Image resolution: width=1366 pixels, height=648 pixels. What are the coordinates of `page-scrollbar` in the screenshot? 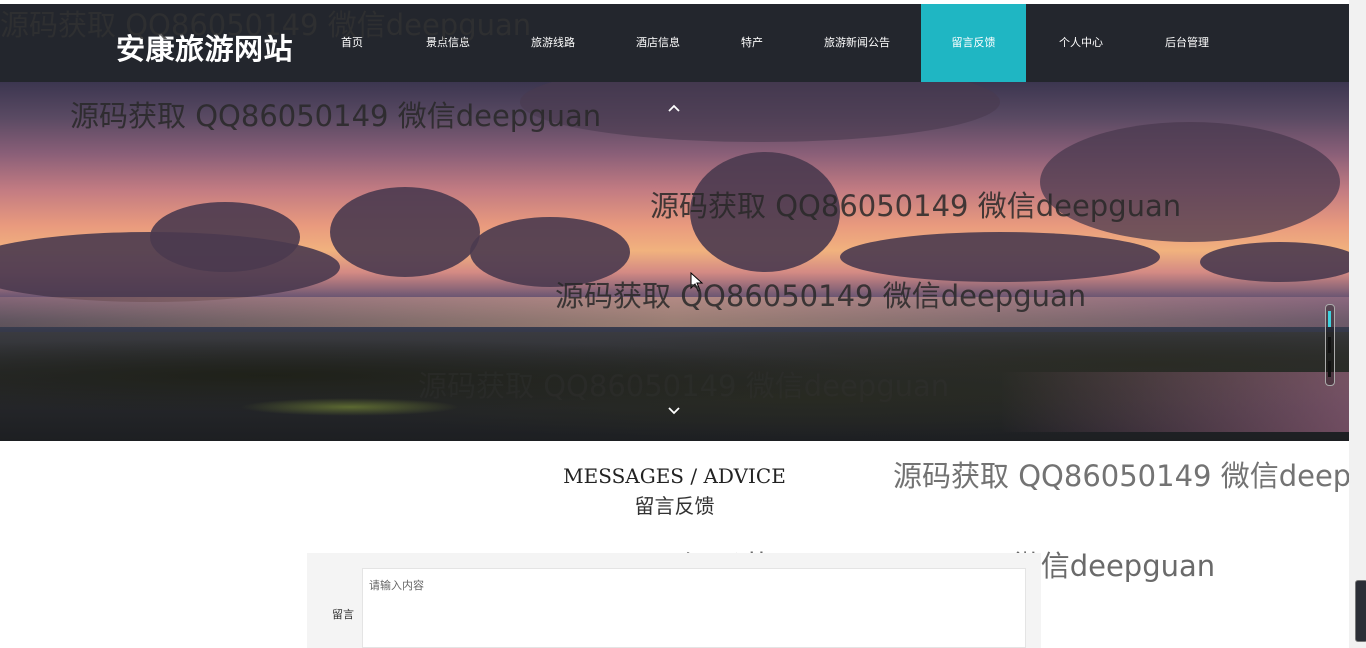 It's located at (1357, 324).